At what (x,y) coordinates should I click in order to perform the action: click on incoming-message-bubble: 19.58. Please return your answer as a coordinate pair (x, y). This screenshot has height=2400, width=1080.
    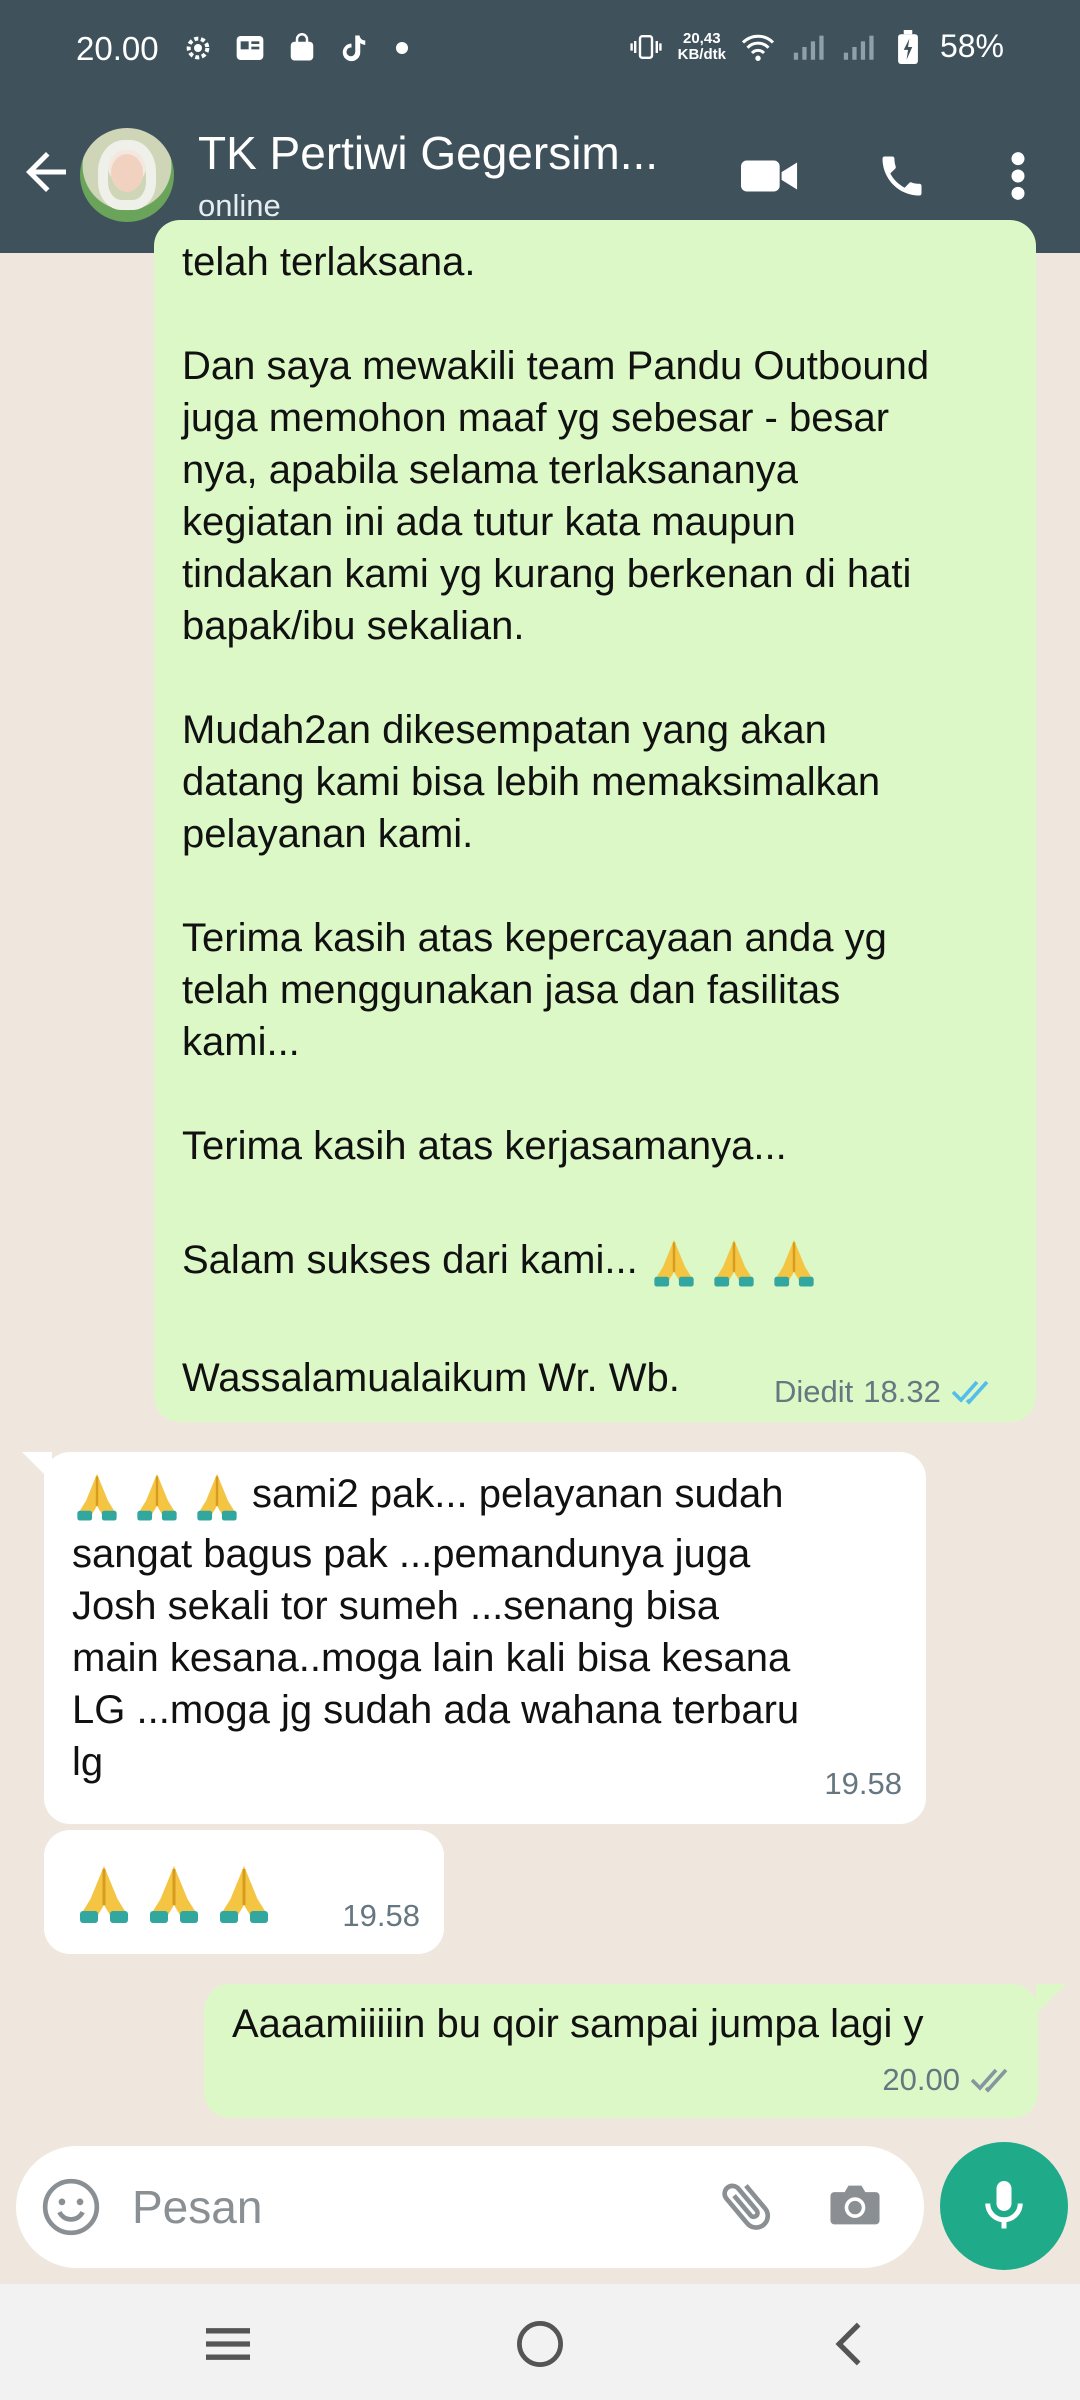
    Looking at the image, I should click on (244, 1892).